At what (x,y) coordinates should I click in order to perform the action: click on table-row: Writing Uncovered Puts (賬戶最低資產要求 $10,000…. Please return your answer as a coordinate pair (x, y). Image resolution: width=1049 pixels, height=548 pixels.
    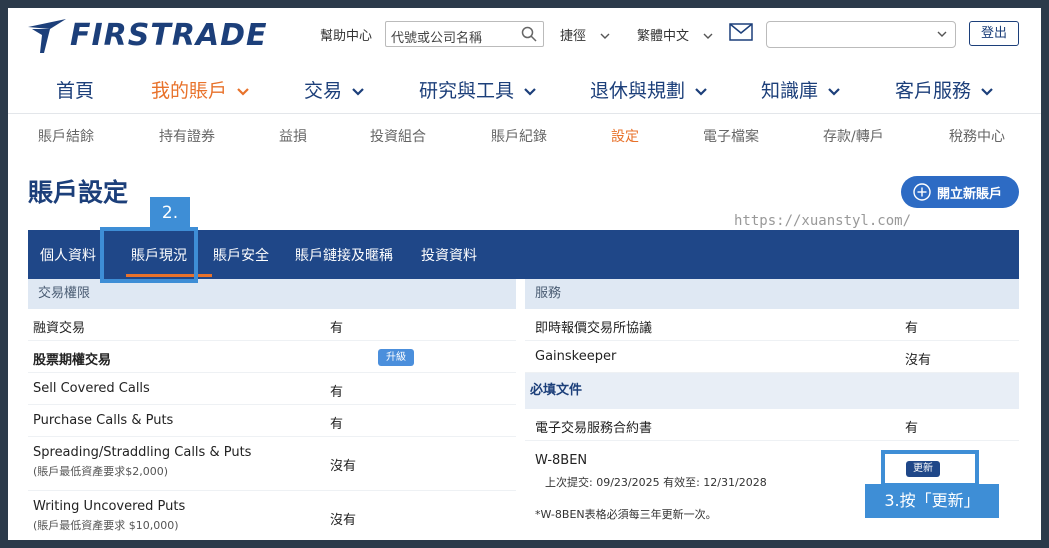
    Looking at the image, I should click on (272, 515).